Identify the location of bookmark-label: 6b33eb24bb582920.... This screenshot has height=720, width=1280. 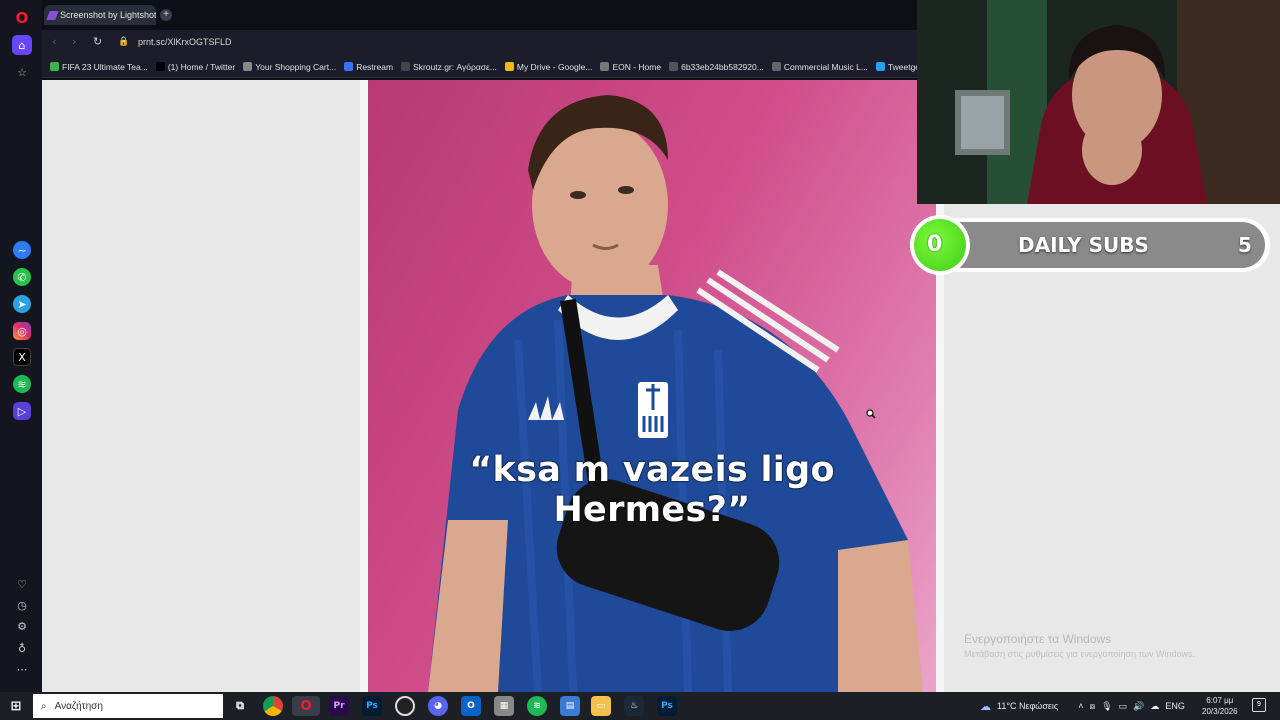
(722, 66).